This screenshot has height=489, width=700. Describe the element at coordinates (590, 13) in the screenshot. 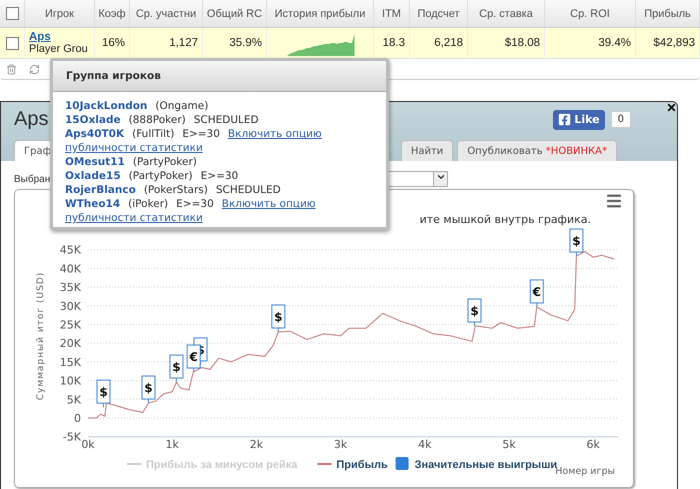

I see `column-header: Ср. ROI` at that location.